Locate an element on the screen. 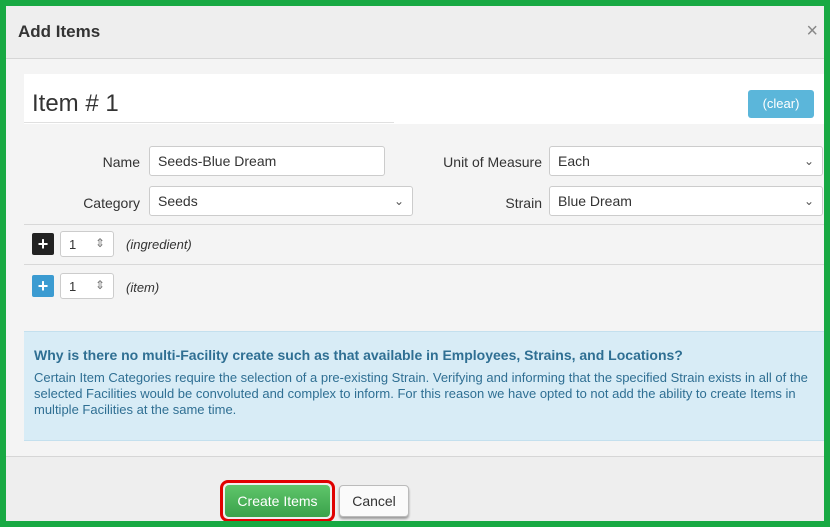 This screenshot has width=830, height=527. category-label: Category is located at coordinates (111, 203).